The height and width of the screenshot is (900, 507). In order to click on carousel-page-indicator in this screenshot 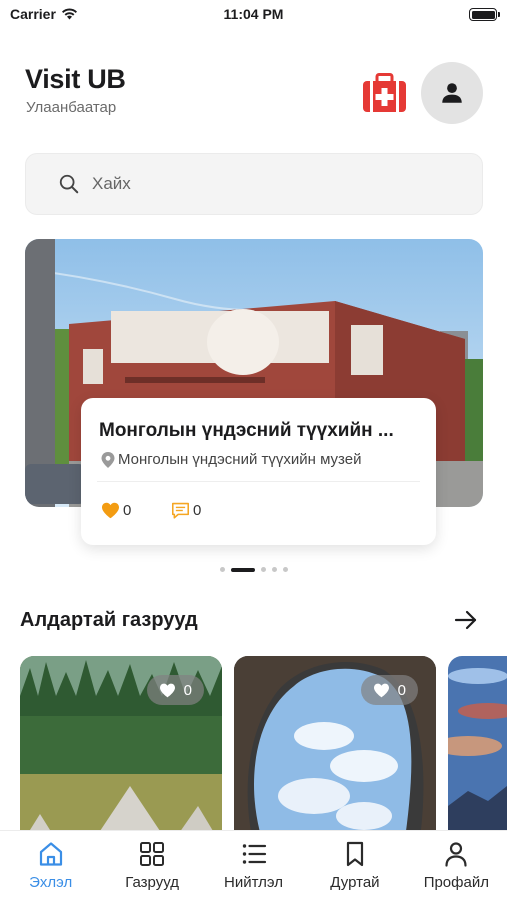, I will do `click(253, 569)`.